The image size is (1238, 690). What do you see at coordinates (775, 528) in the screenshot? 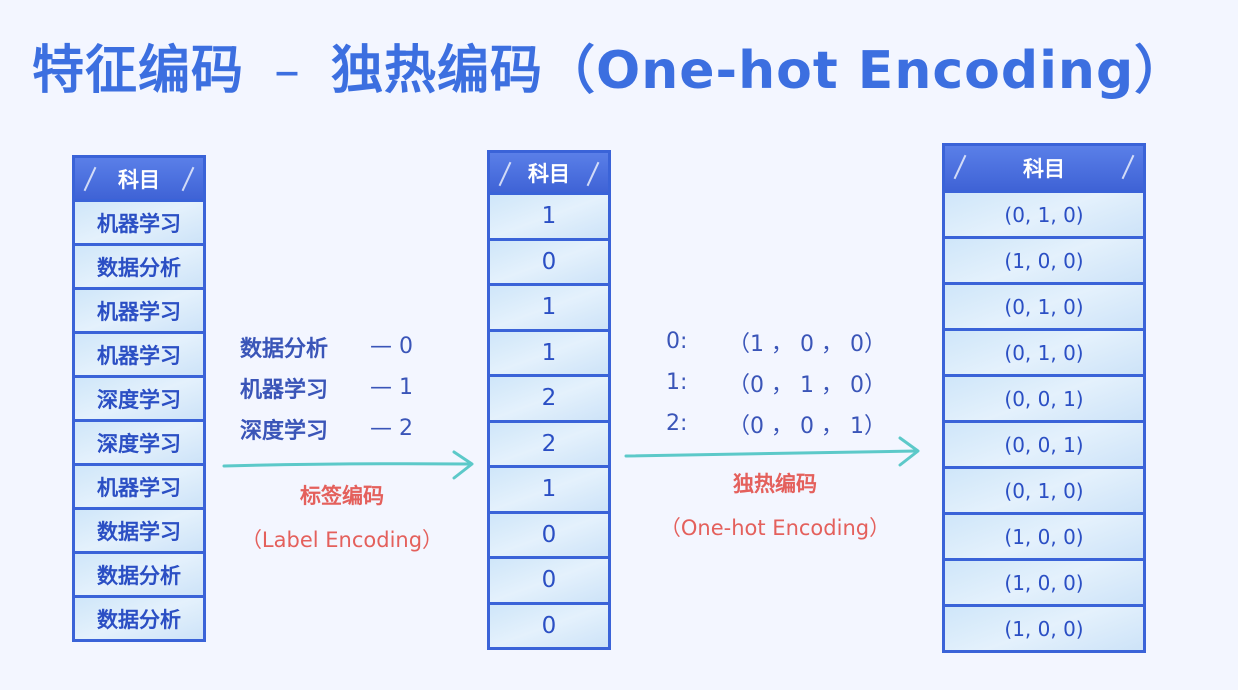
I see `onehot-encoding-caption-sub: （One-hot Encoding）` at bounding box center [775, 528].